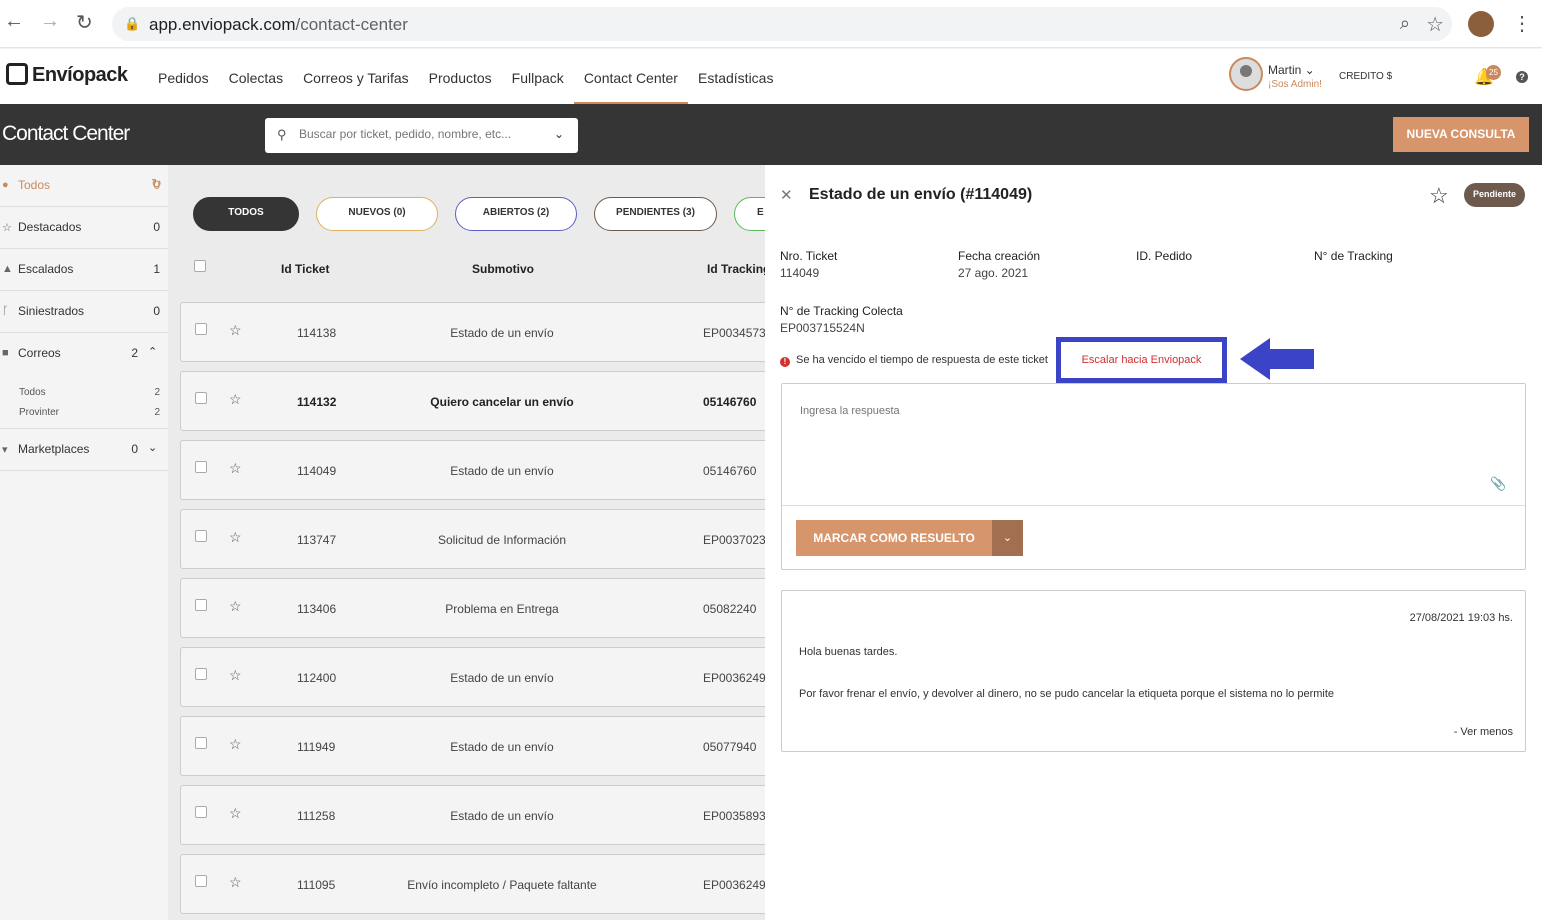  Describe the element at coordinates (84, 228) in the screenshot. I see `sidebar-item-destacados: ☆ Destacados 0` at that location.